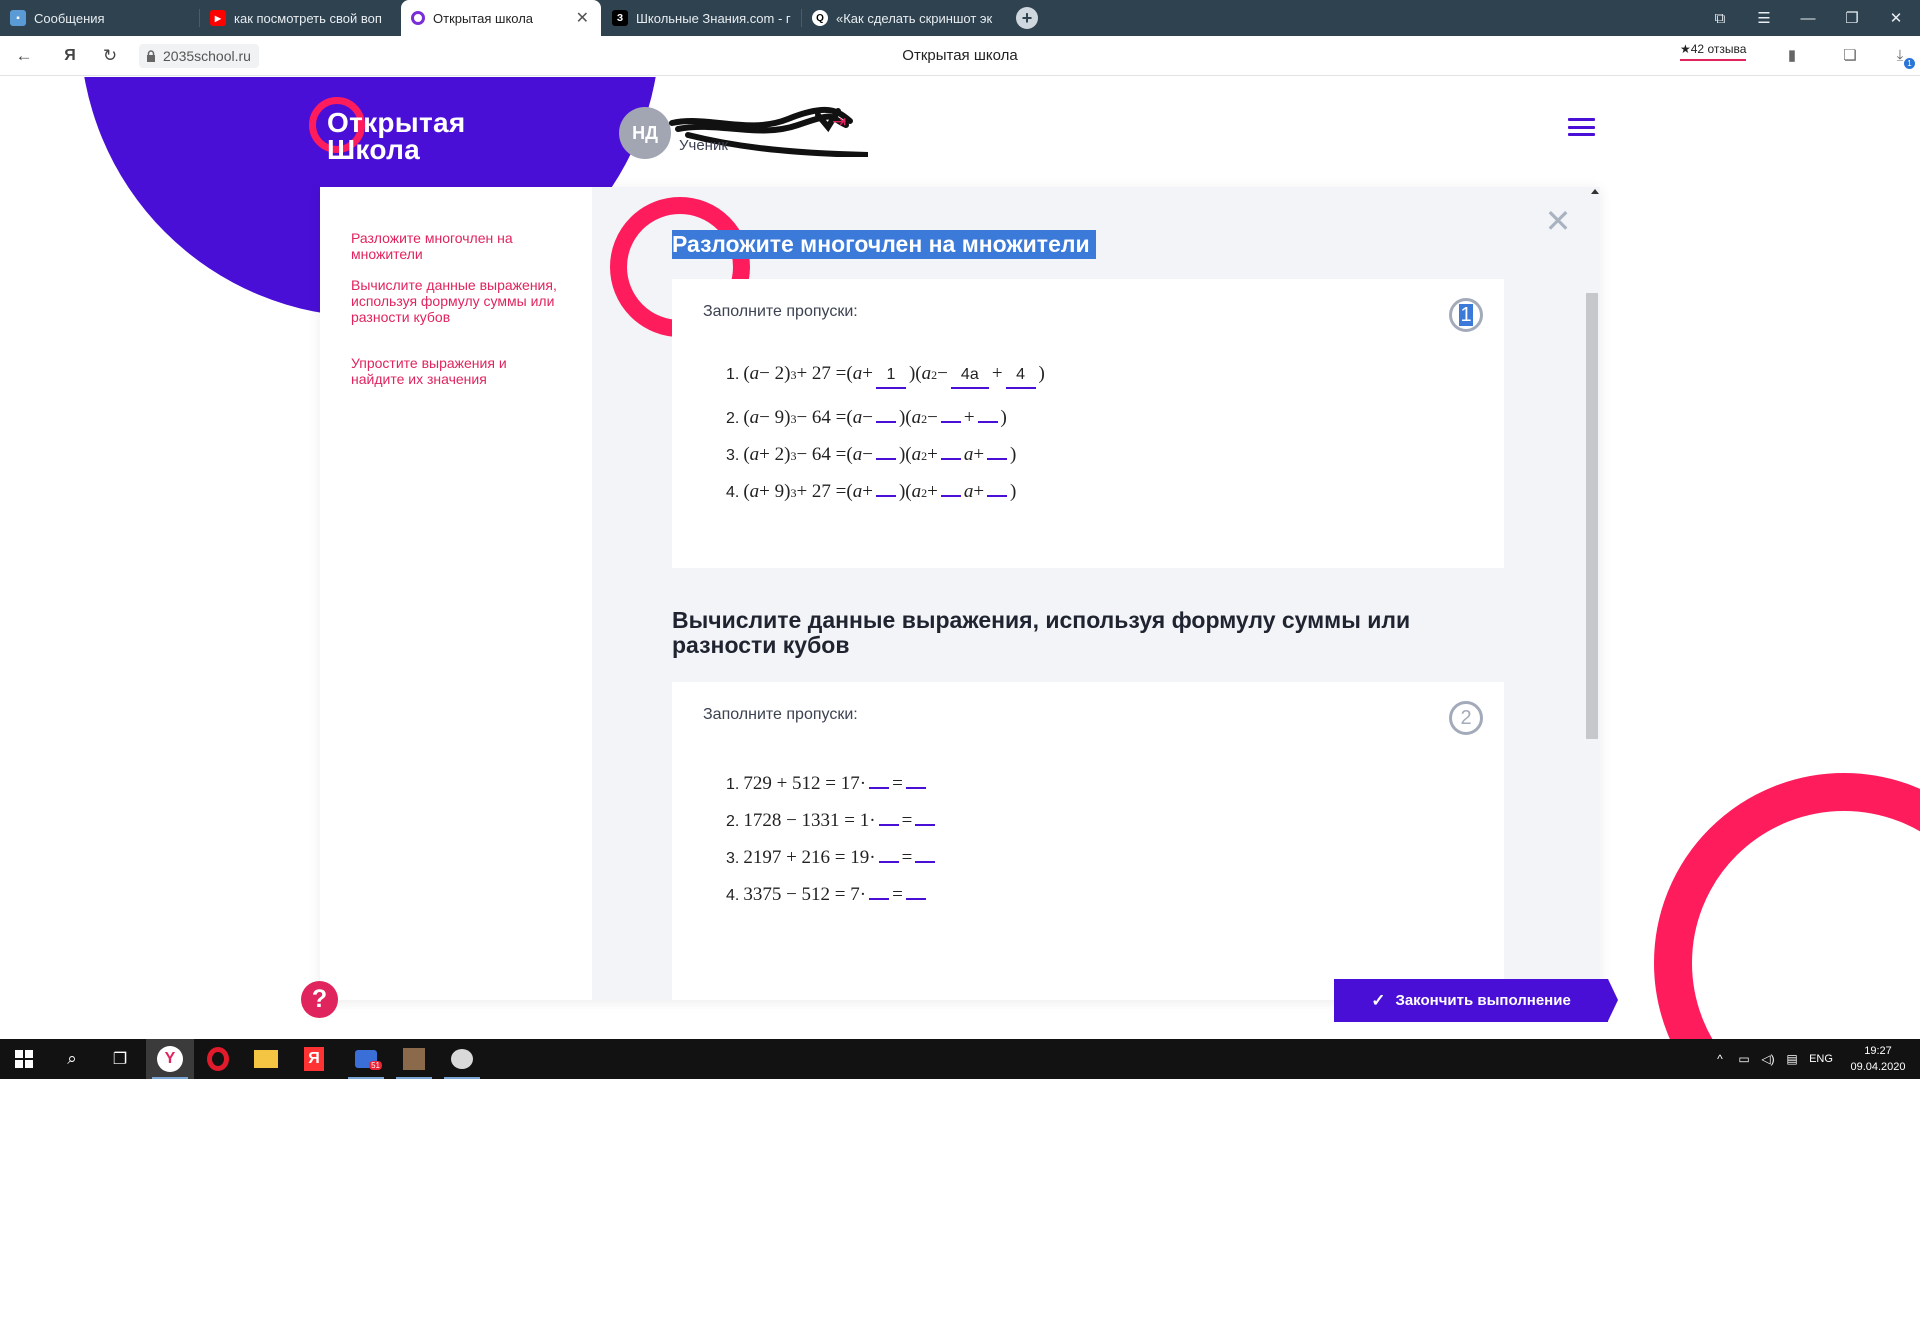 The width and height of the screenshot is (1920, 1334). What do you see at coordinates (832, 821) in the screenshot?
I see `equation-item: 2. 1728 − 1331 = 1· =` at bounding box center [832, 821].